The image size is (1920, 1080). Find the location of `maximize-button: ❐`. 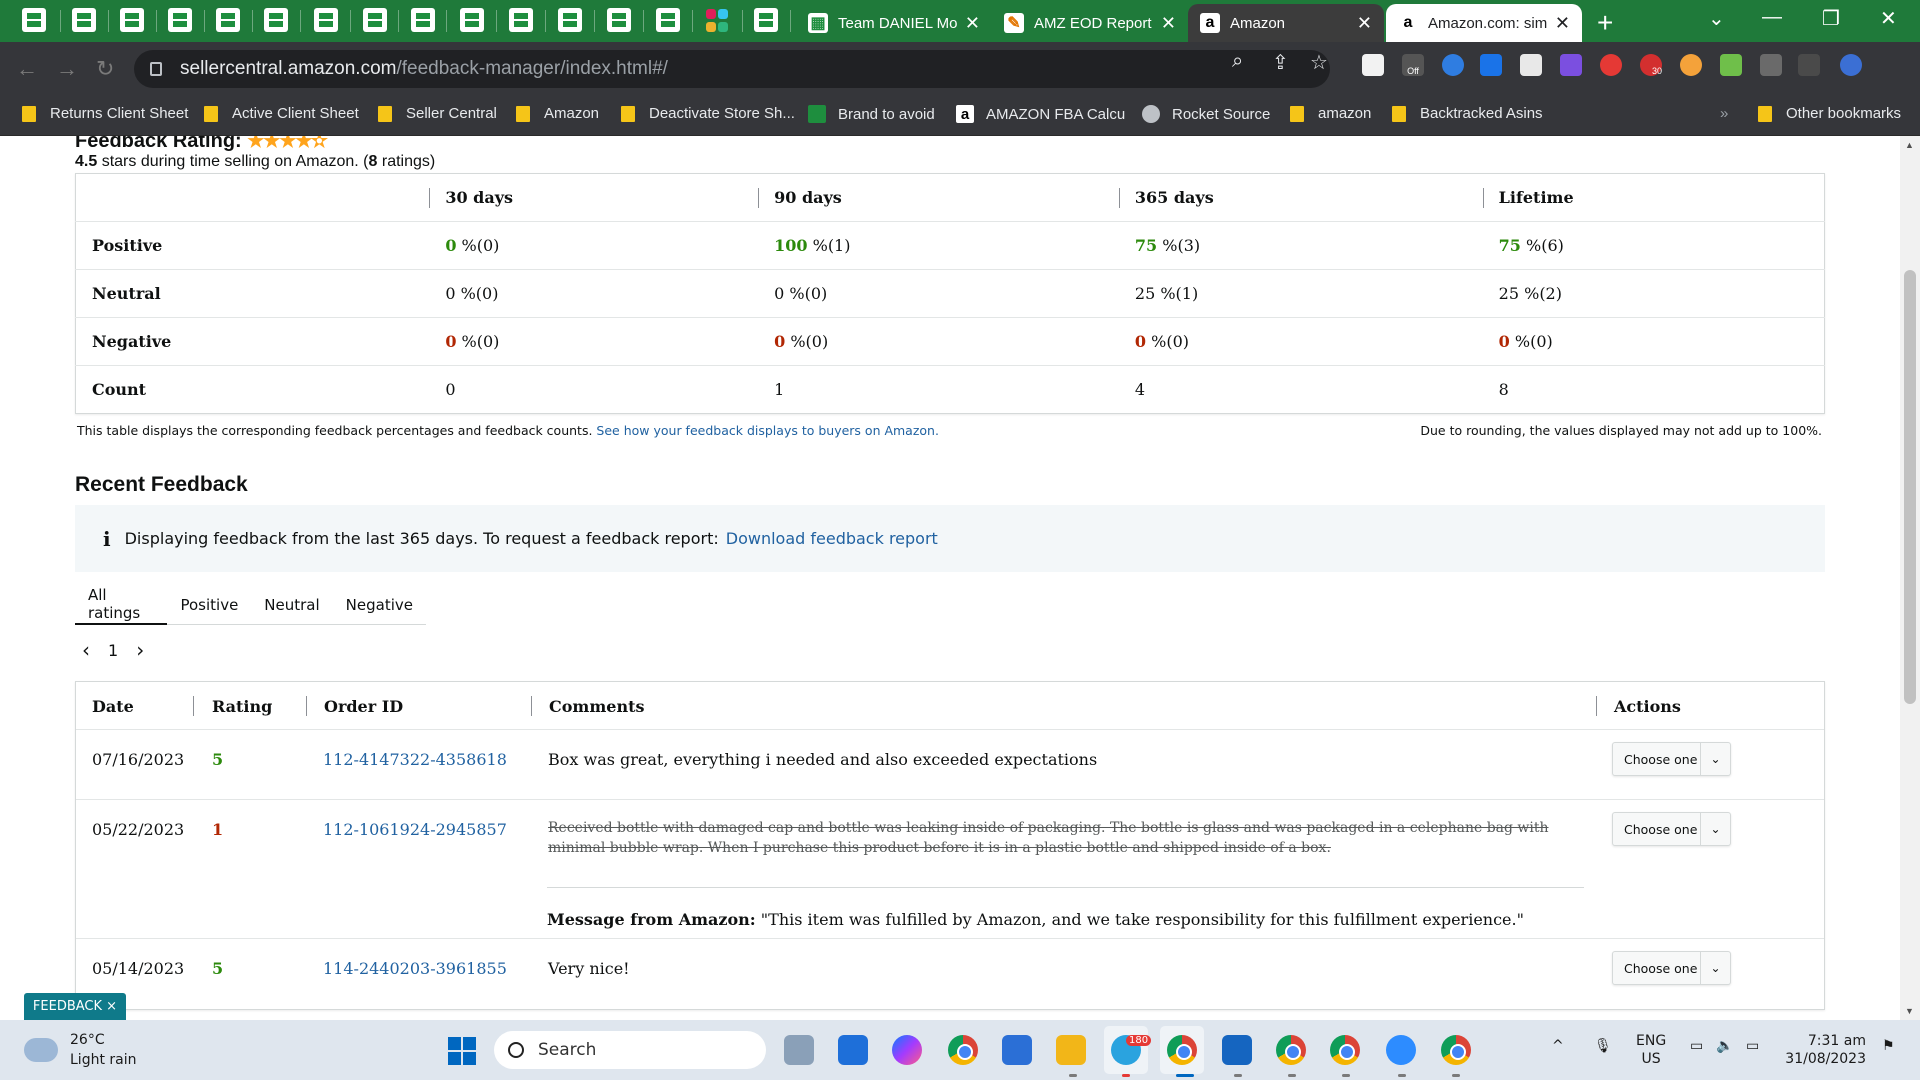

maximize-button: ❐ is located at coordinates (1831, 18).